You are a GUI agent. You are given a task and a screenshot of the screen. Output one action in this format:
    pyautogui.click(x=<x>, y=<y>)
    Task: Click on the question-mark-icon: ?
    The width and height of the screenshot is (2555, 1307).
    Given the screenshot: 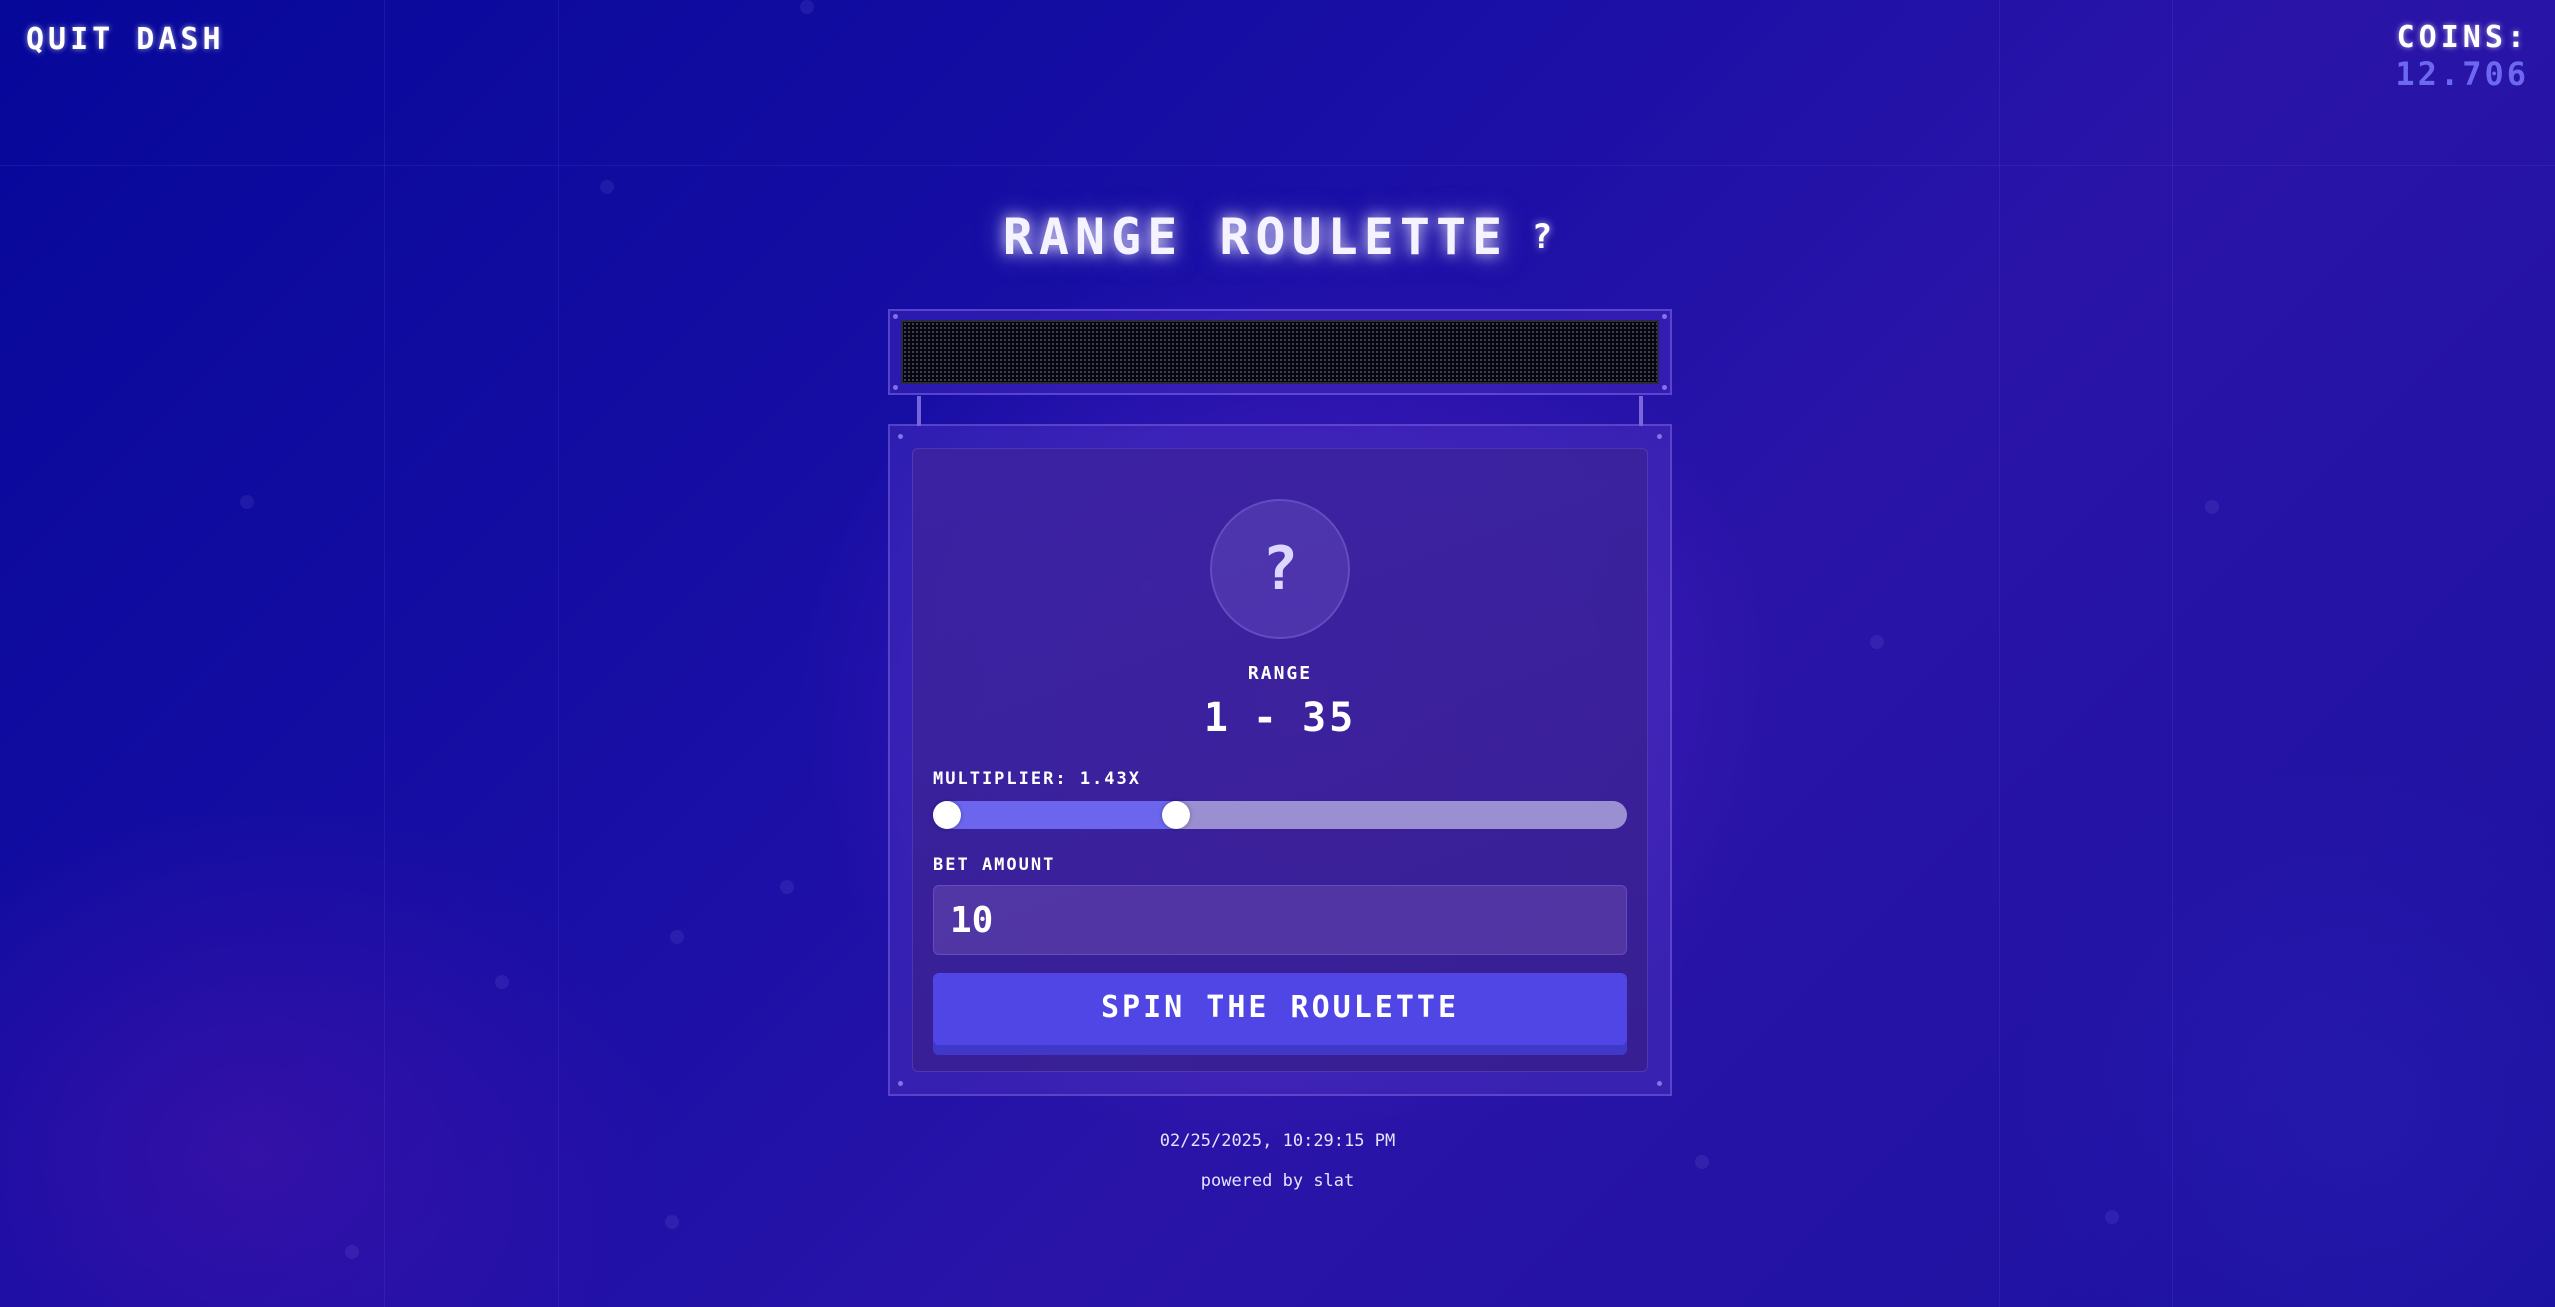 What is the action you would take?
    pyautogui.click(x=1280, y=569)
    